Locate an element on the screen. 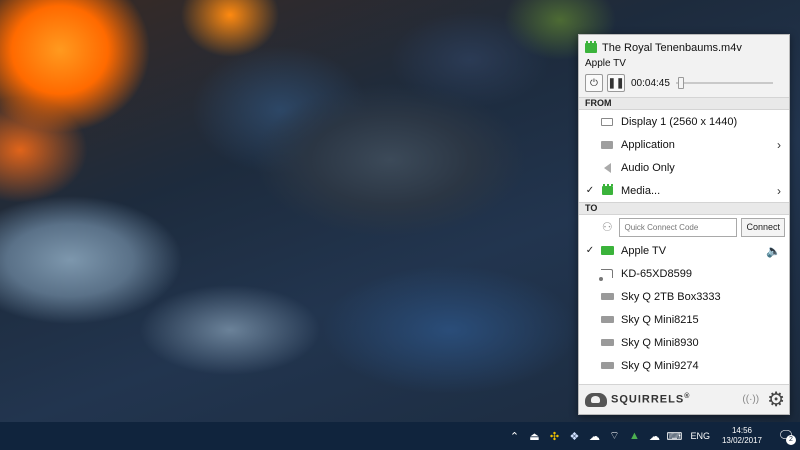 This screenshot has height=450, width=800. seek-slider is located at coordinates (724, 83).